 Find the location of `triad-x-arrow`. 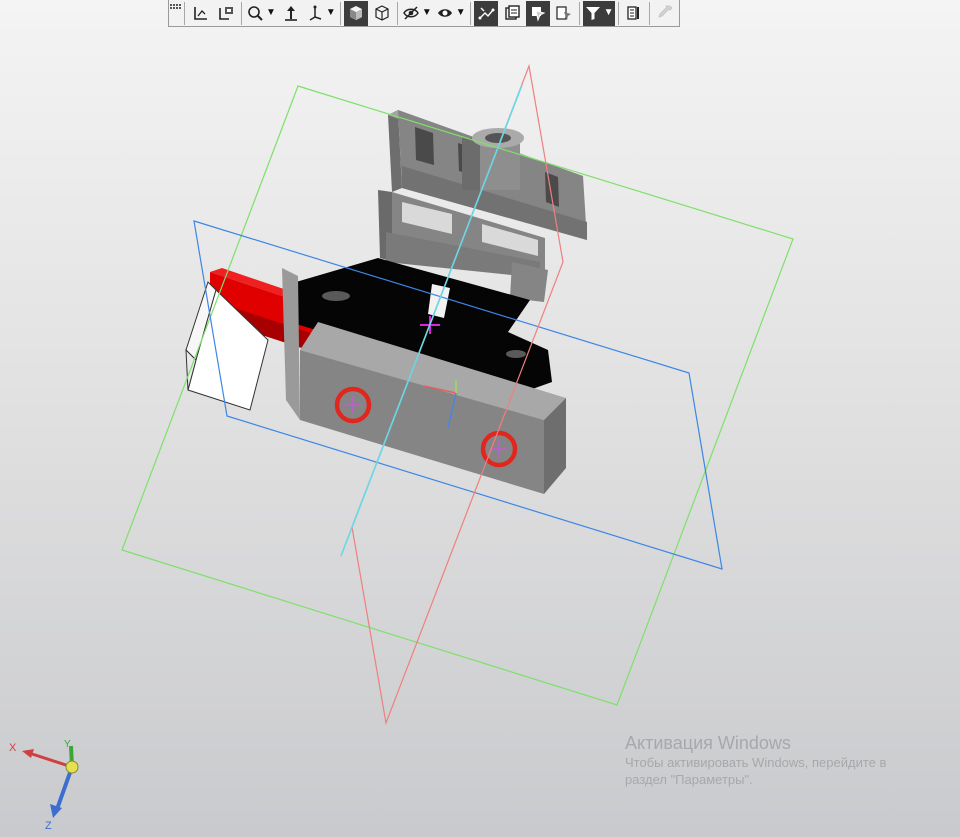

triad-x-arrow is located at coordinates (28, 753).